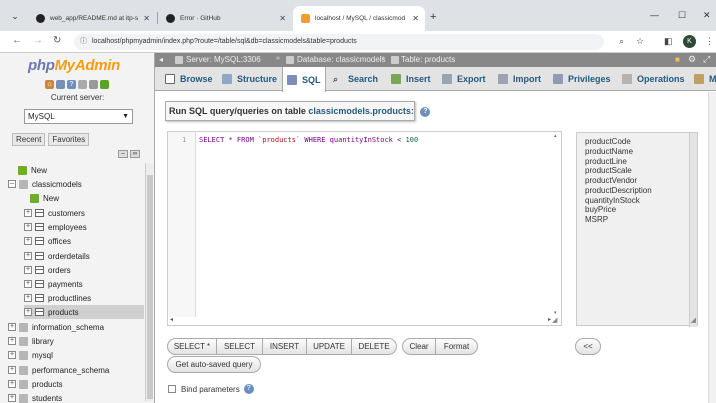  I want to click on nav-scrollbar, so click(149, 282).